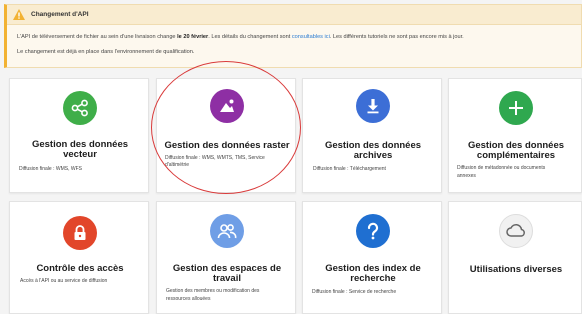 This screenshot has width=582, height=314. I want to click on card-title: Contrôle des accès, so click(80, 268).